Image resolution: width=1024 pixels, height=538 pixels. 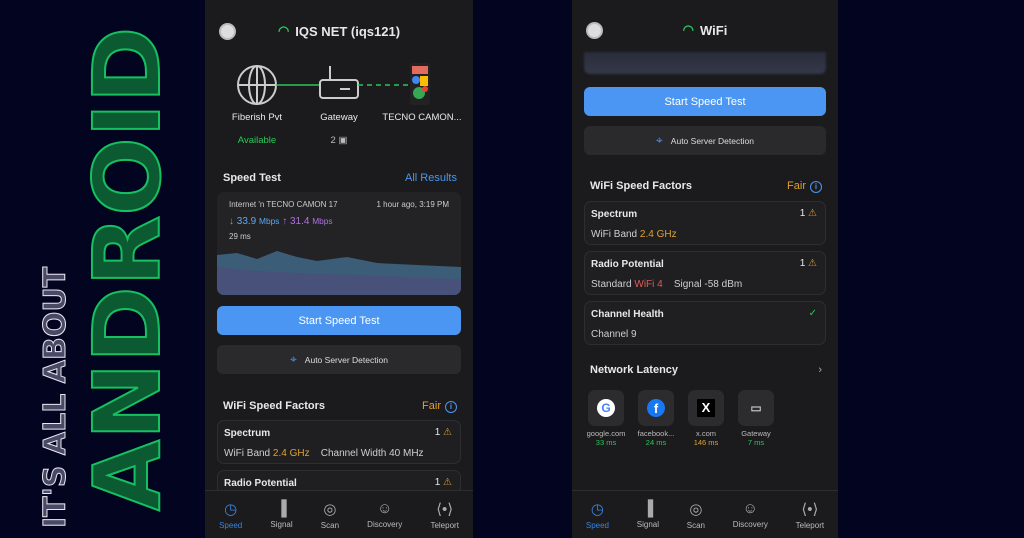 I want to click on google-icon: G, so click(x=606, y=408).